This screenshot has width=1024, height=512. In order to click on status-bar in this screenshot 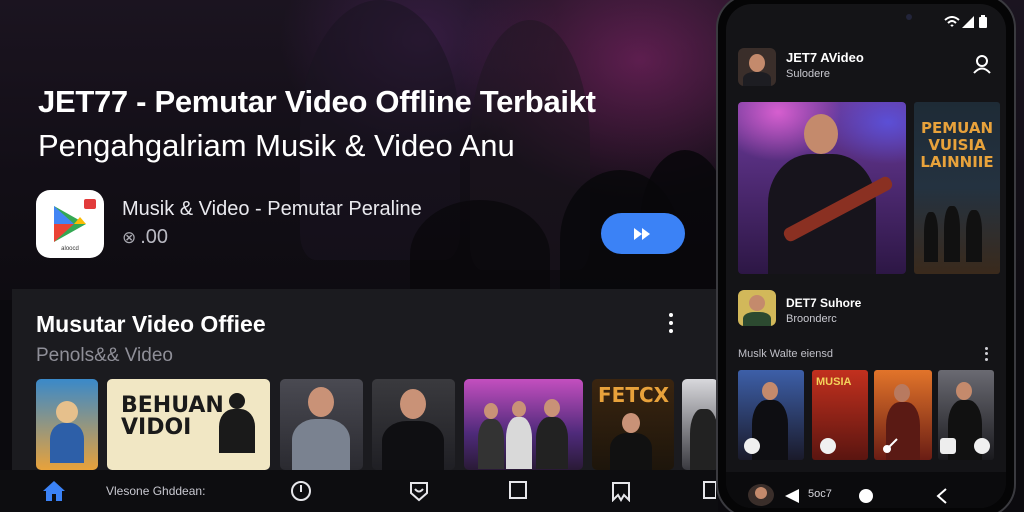, I will do `click(866, 20)`.